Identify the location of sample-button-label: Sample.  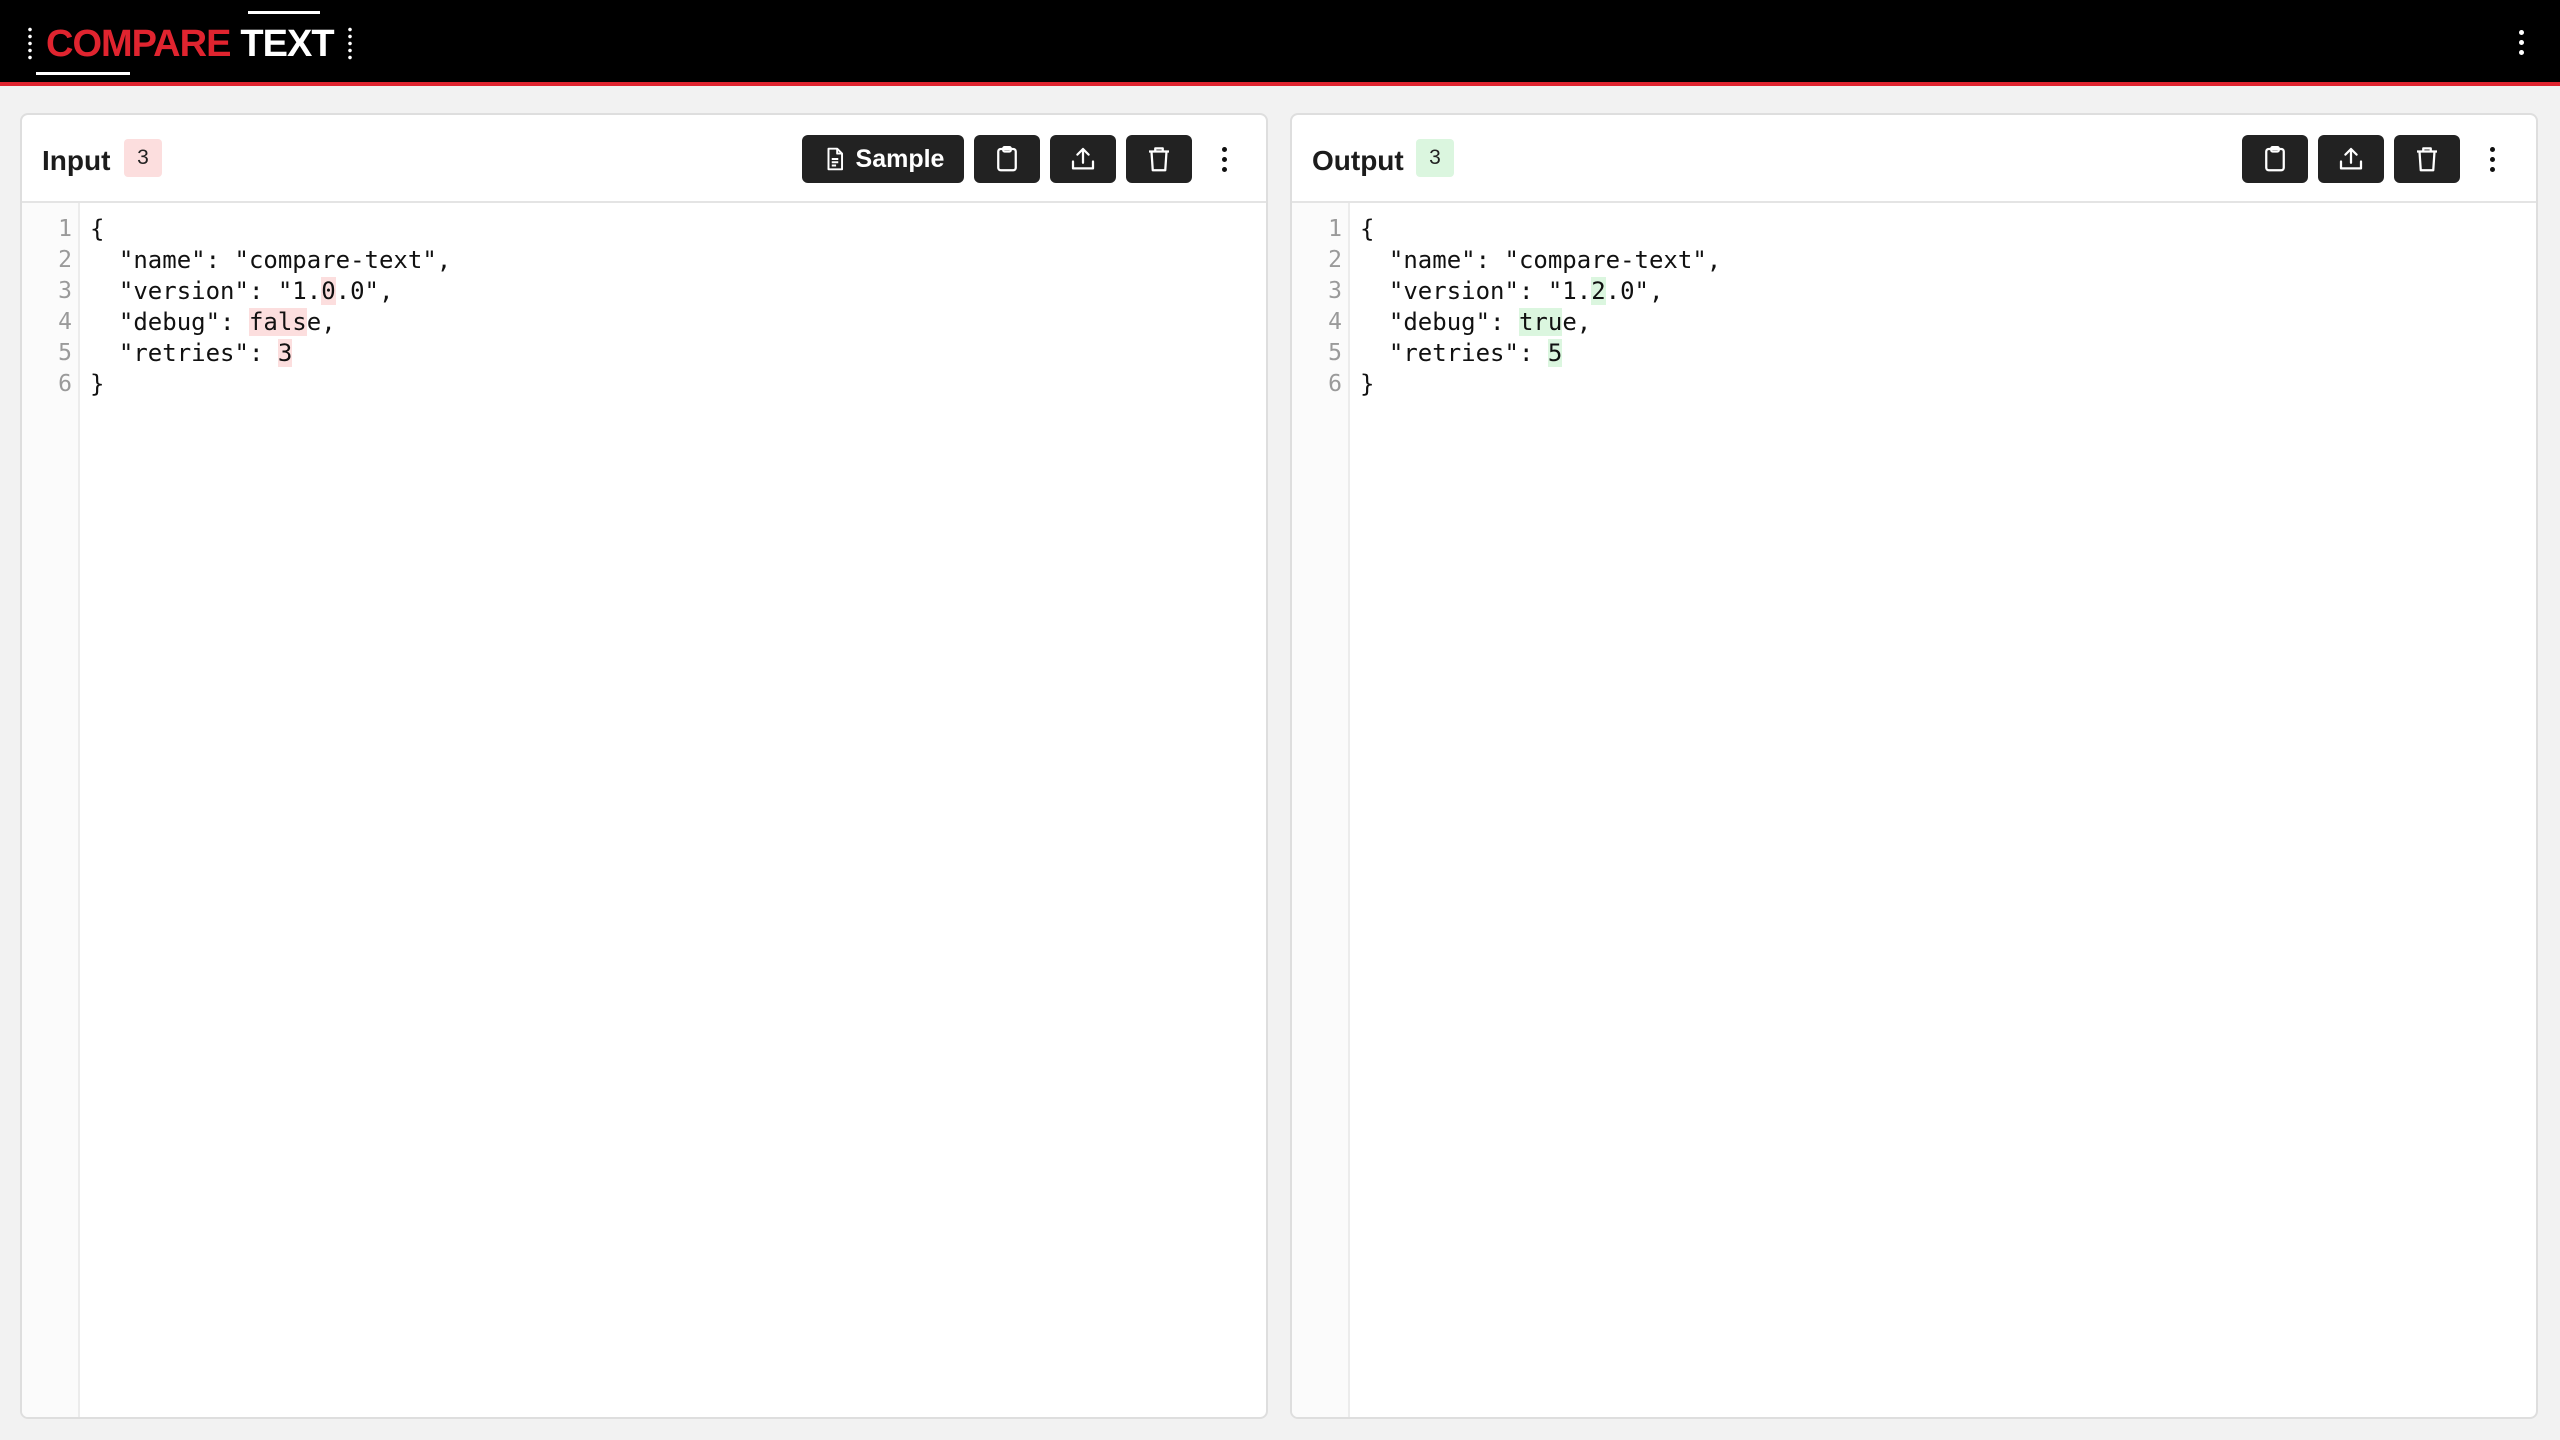
(900, 158).